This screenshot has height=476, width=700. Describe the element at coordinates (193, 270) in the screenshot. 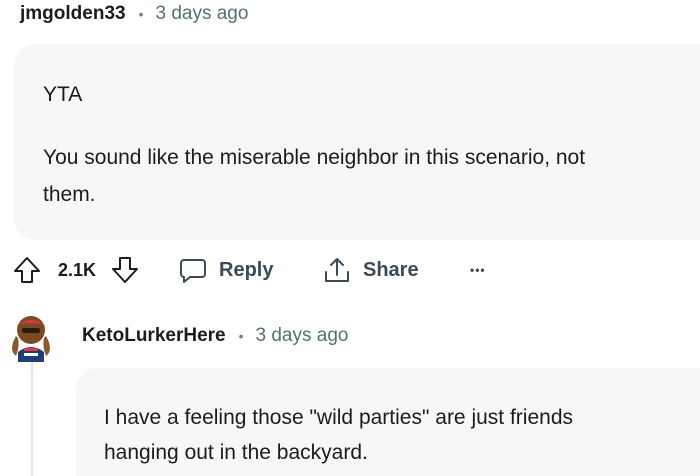

I see `comment-bubble-icon` at that location.